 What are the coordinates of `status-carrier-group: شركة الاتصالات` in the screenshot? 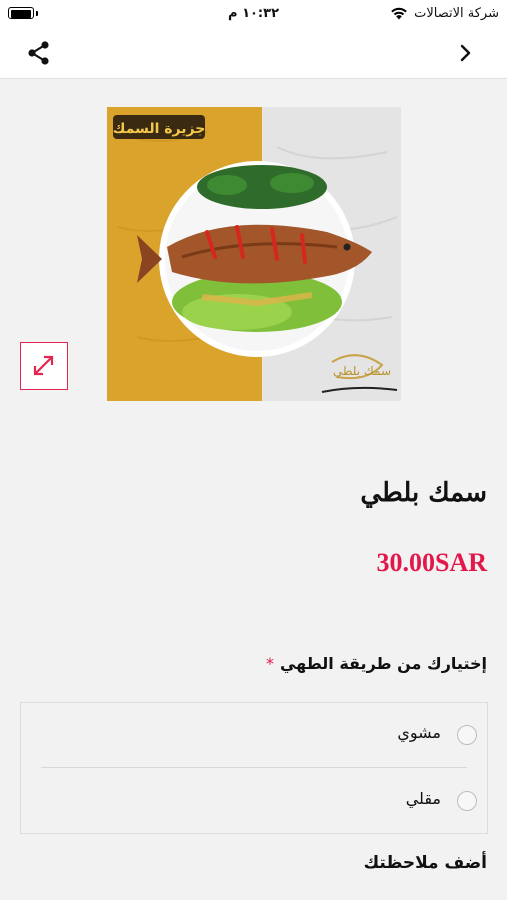 It's located at (444, 13).